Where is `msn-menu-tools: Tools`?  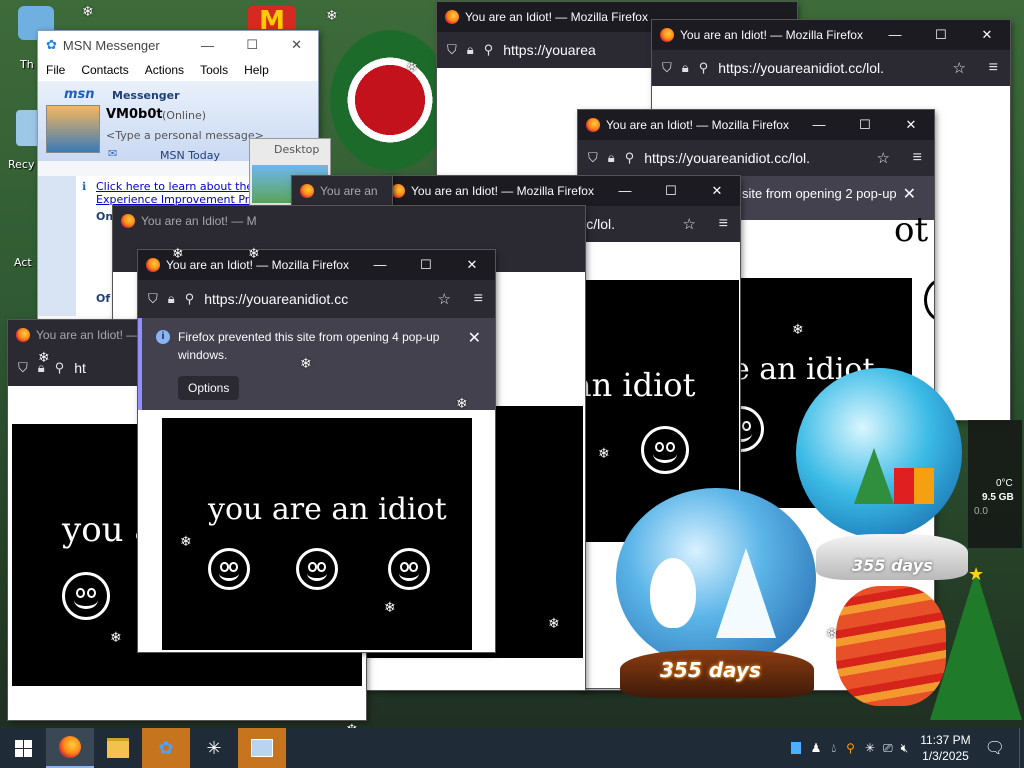 msn-menu-tools: Tools is located at coordinates (214, 70).